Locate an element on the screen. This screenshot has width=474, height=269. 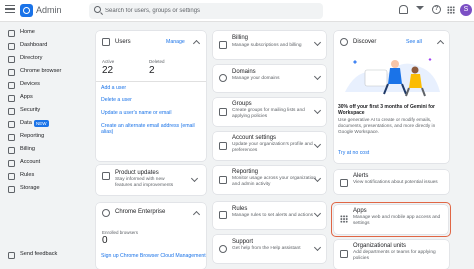
enrolled-count: 0 is located at coordinates (105, 240).